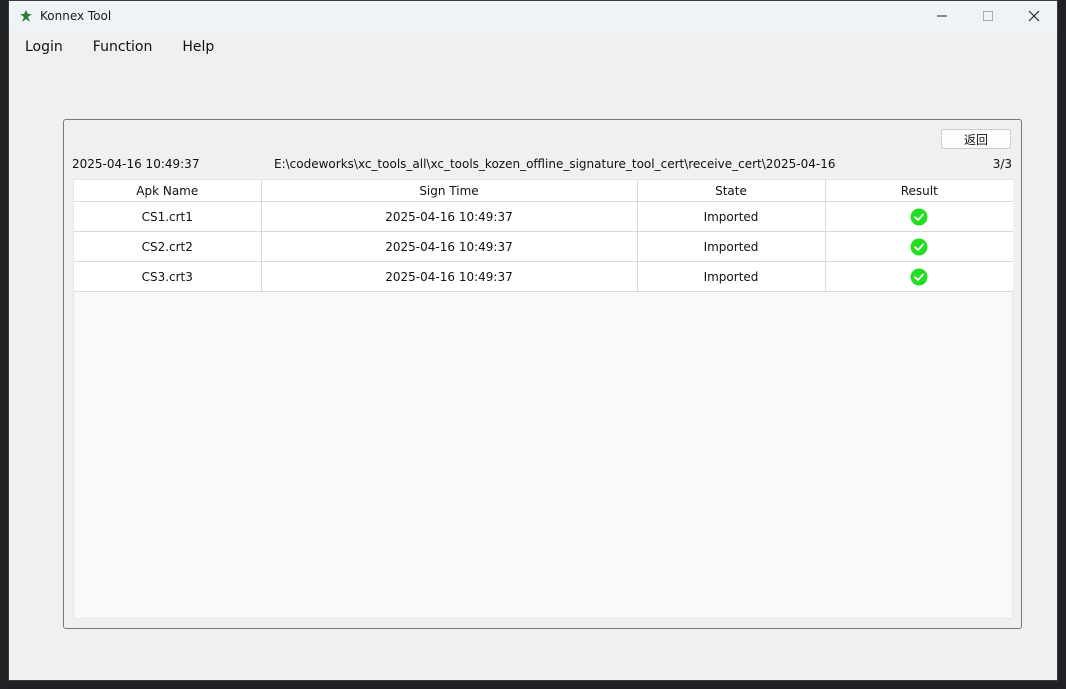 The height and width of the screenshot is (689, 1066). I want to click on window-controls, so click(988, 16).